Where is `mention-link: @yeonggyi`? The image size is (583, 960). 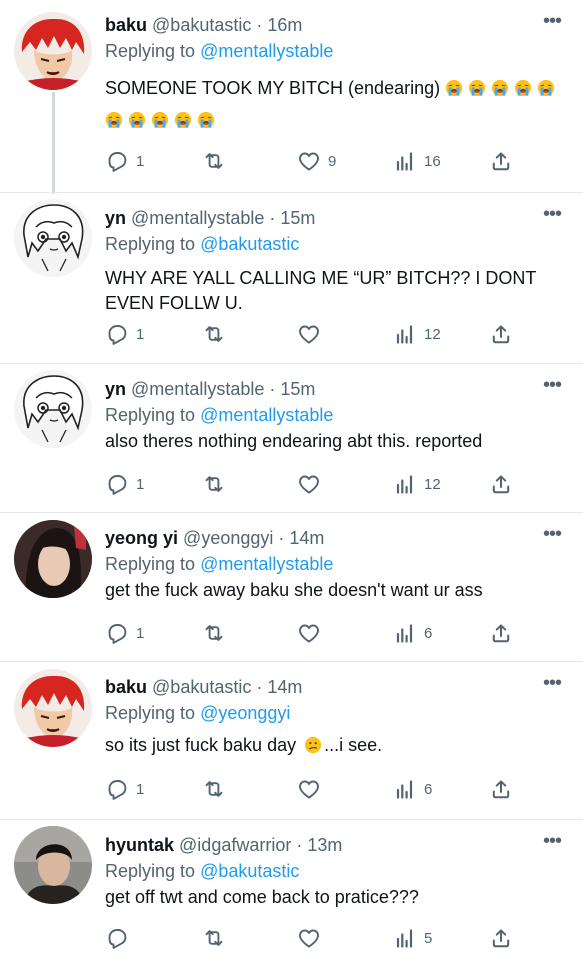 mention-link: @yeonggyi is located at coordinates (245, 713).